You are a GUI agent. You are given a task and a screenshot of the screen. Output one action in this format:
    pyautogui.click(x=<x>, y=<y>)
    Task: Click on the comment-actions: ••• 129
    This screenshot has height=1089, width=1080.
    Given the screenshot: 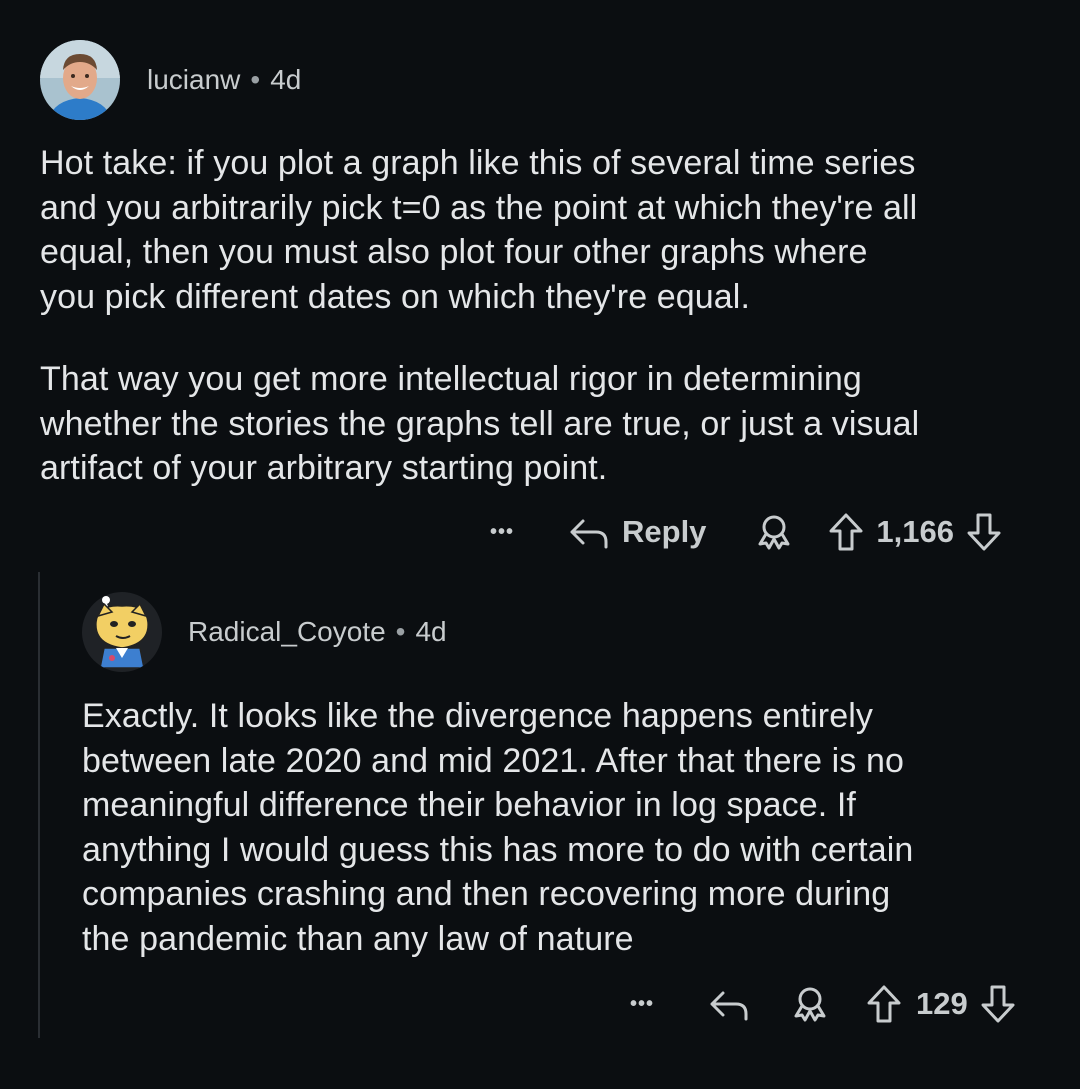 What is the action you would take?
    pyautogui.click(x=823, y=1004)
    